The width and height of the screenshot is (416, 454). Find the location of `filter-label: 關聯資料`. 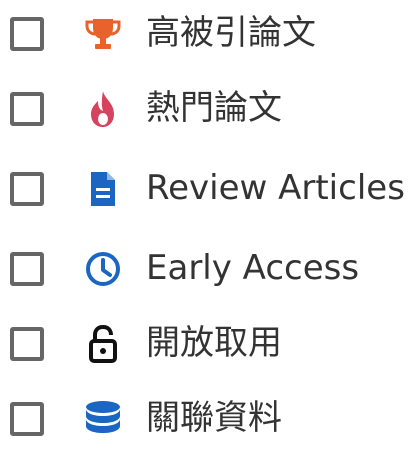

filter-label: 關聯資料 is located at coordinates (214, 418).